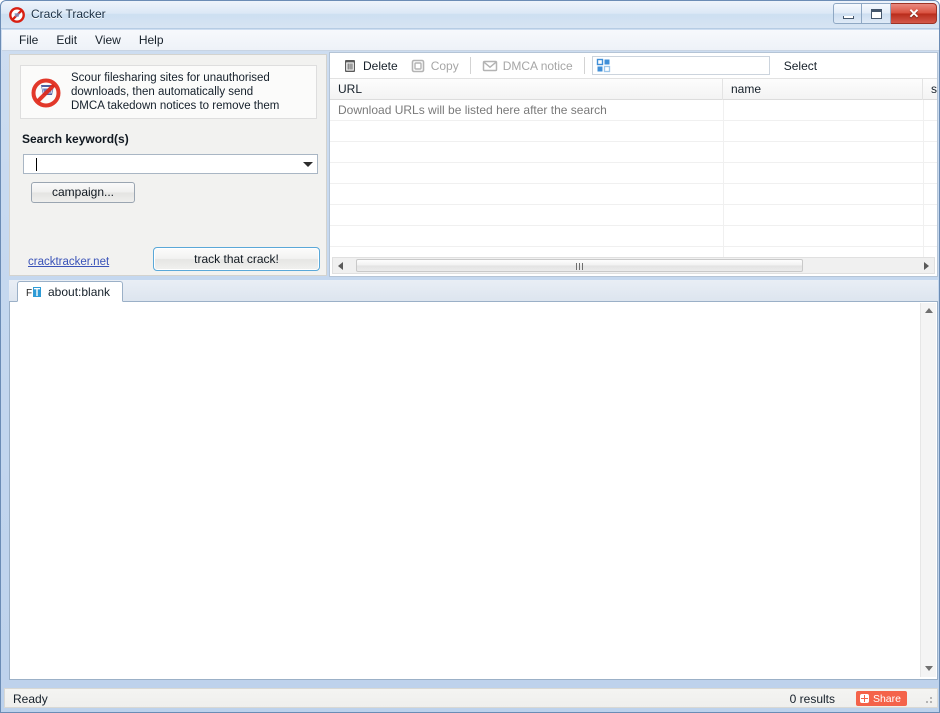 This screenshot has width=940, height=713. What do you see at coordinates (350, 66) in the screenshot?
I see `trash-icon` at bounding box center [350, 66].